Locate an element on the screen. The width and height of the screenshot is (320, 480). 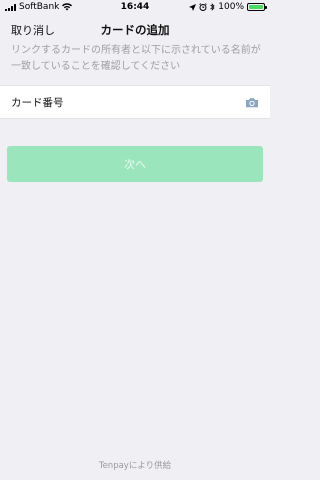
battery-fill is located at coordinates (256, 7).